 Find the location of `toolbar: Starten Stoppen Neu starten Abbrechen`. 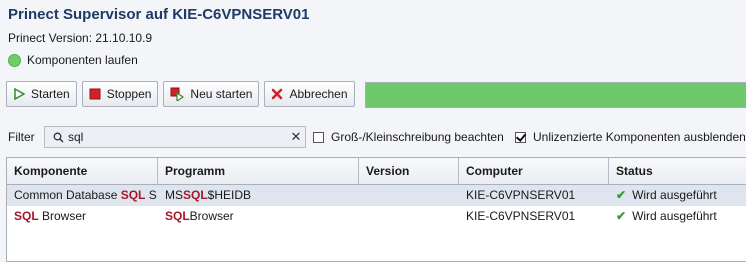

toolbar: Starten Stoppen Neu starten Abbrechen is located at coordinates (183, 94).